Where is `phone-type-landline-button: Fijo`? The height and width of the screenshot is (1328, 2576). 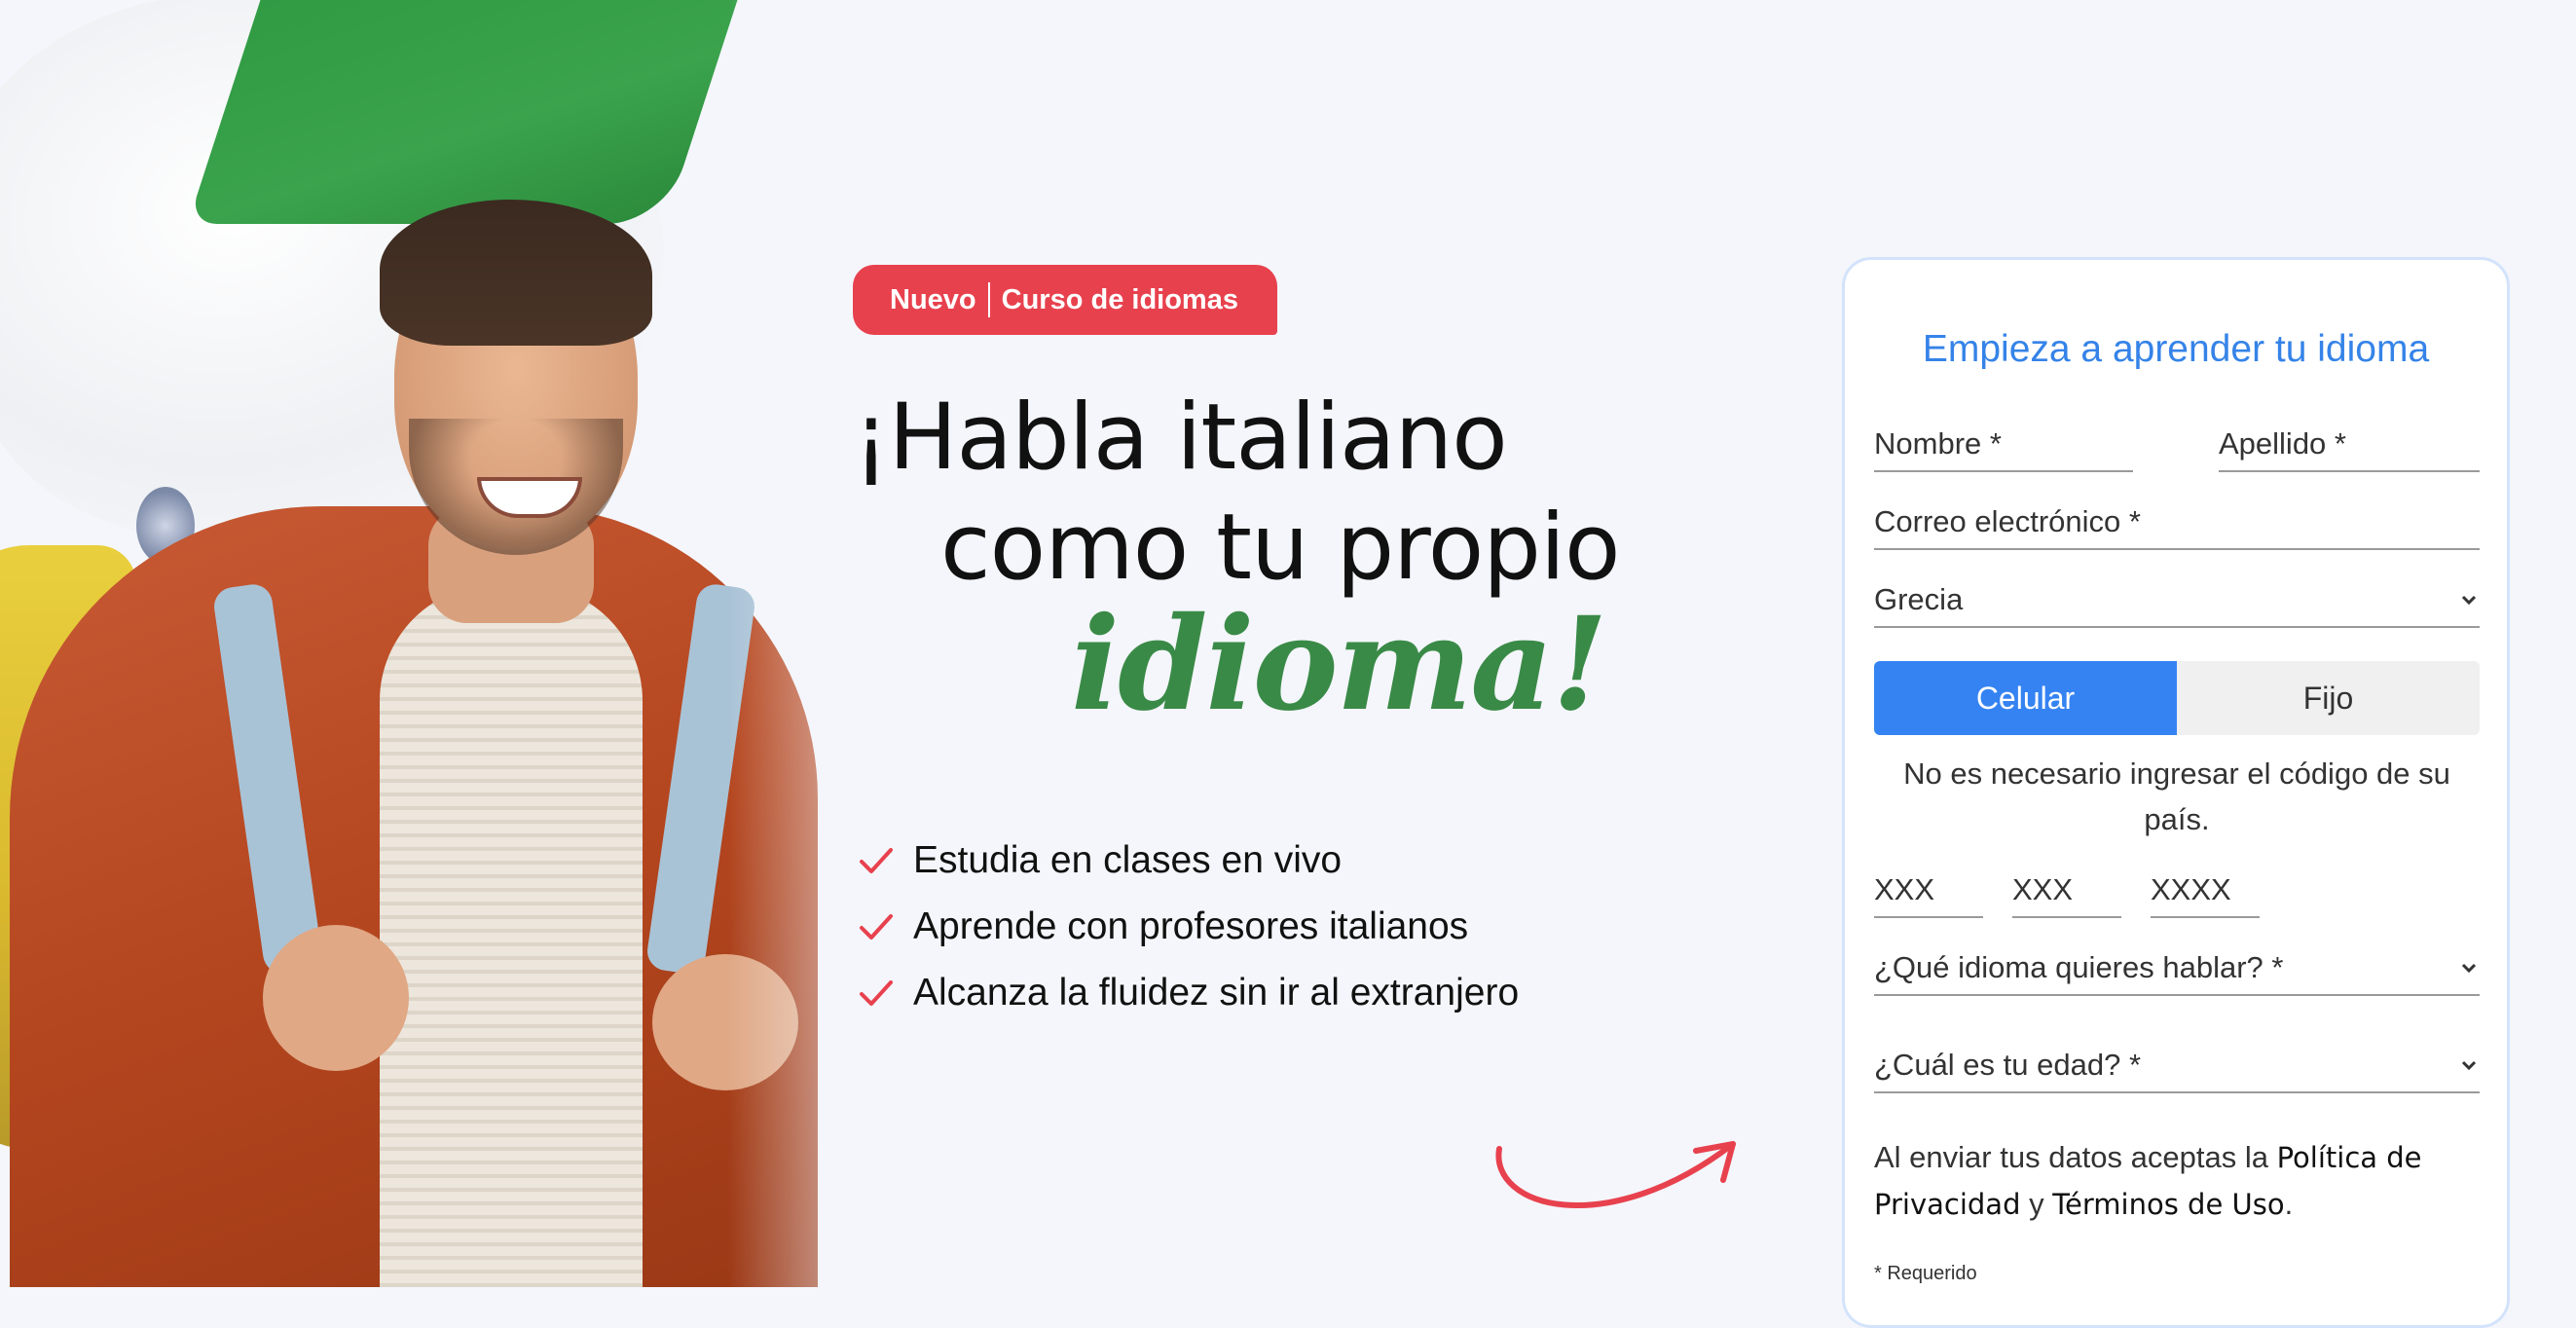 phone-type-landline-button: Fijo is located at coordinates (2328, 698).